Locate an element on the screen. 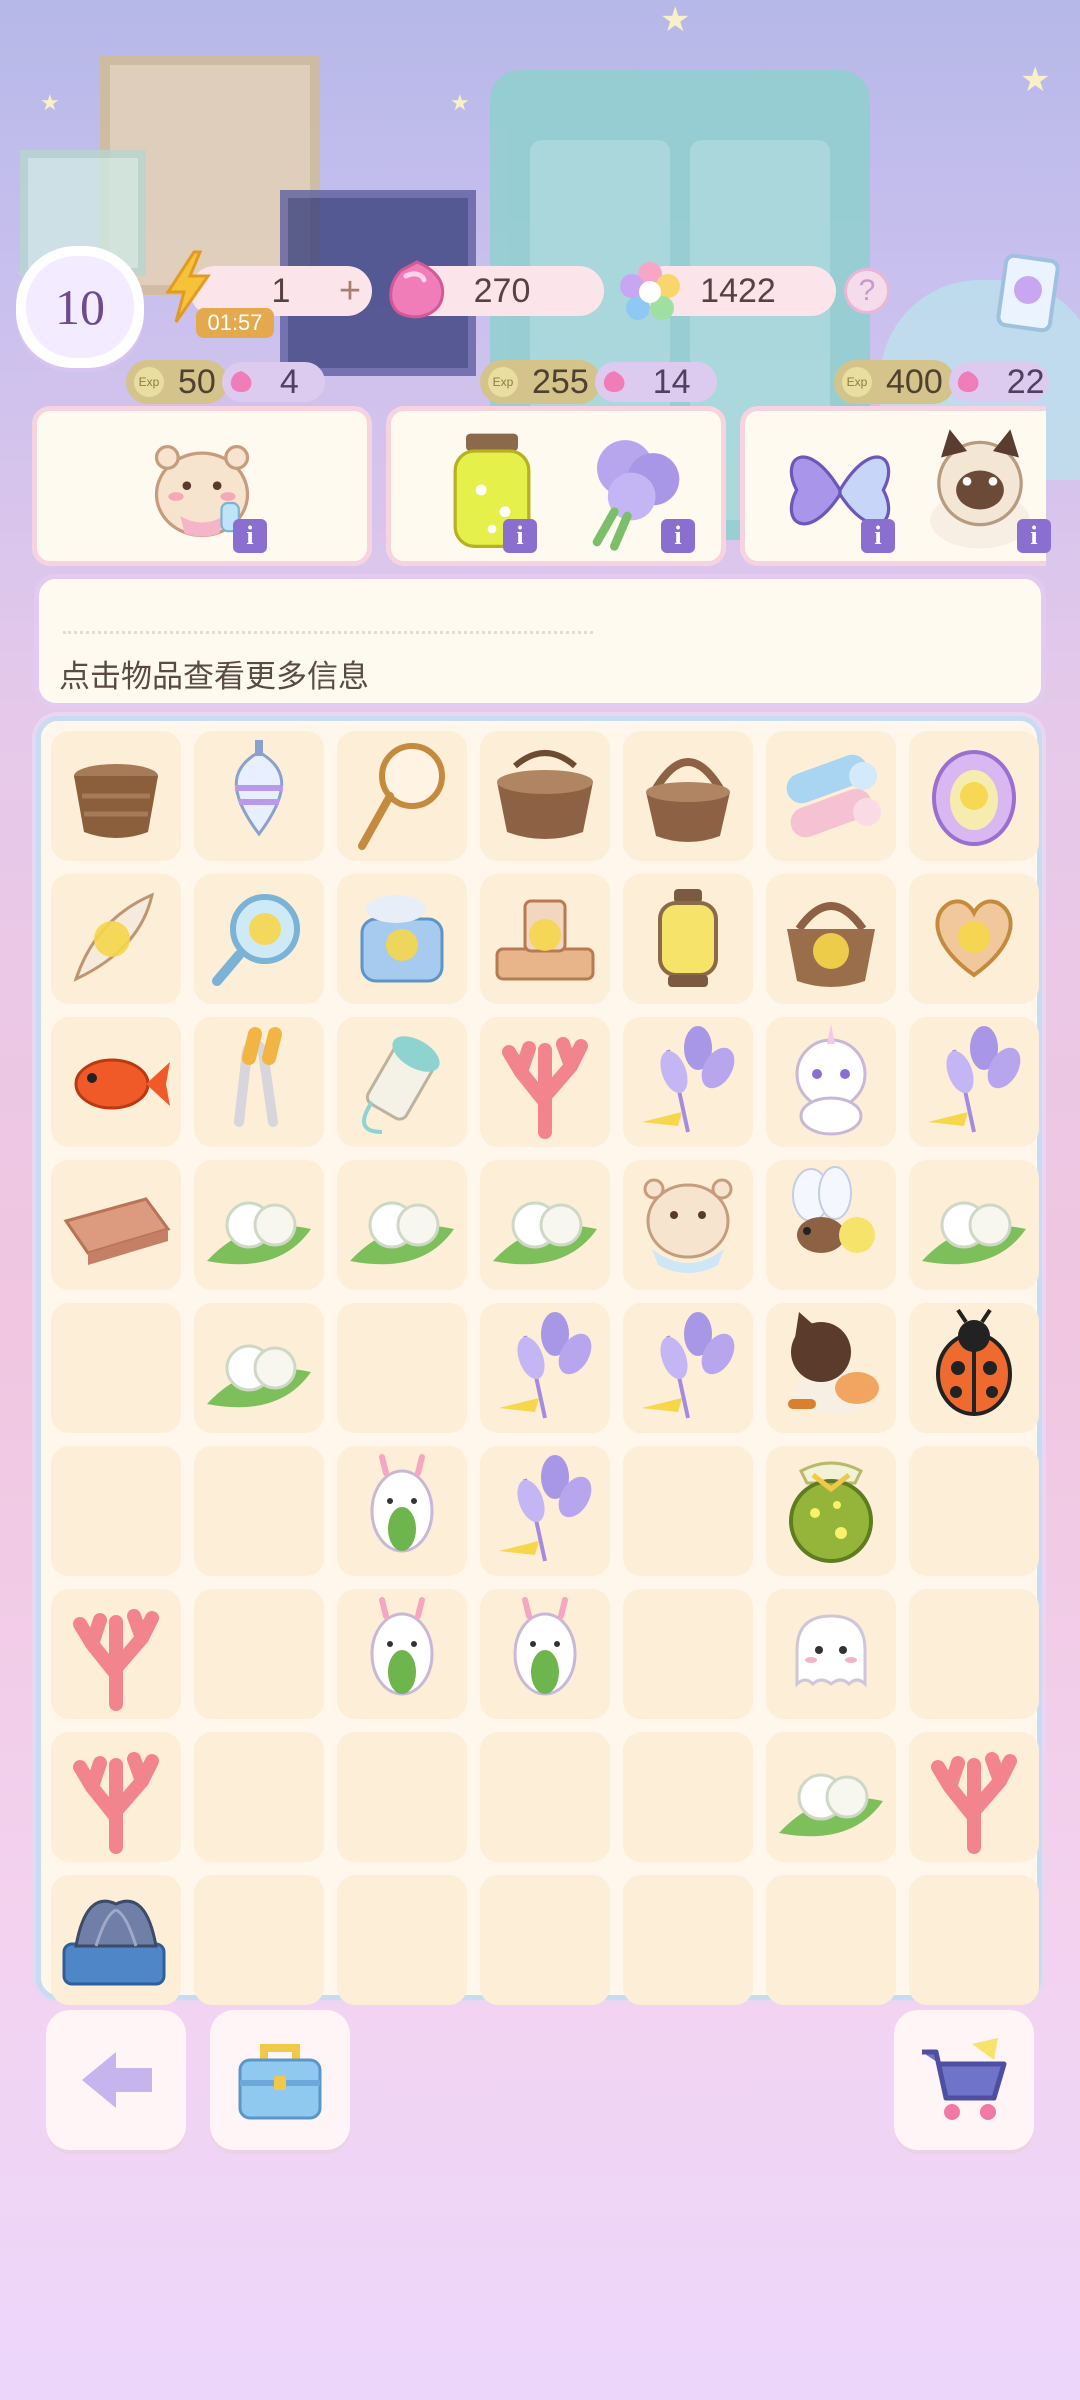 This screenshot has width=1080, height=2400. help-button: ? is located at coordinates (867, 291).